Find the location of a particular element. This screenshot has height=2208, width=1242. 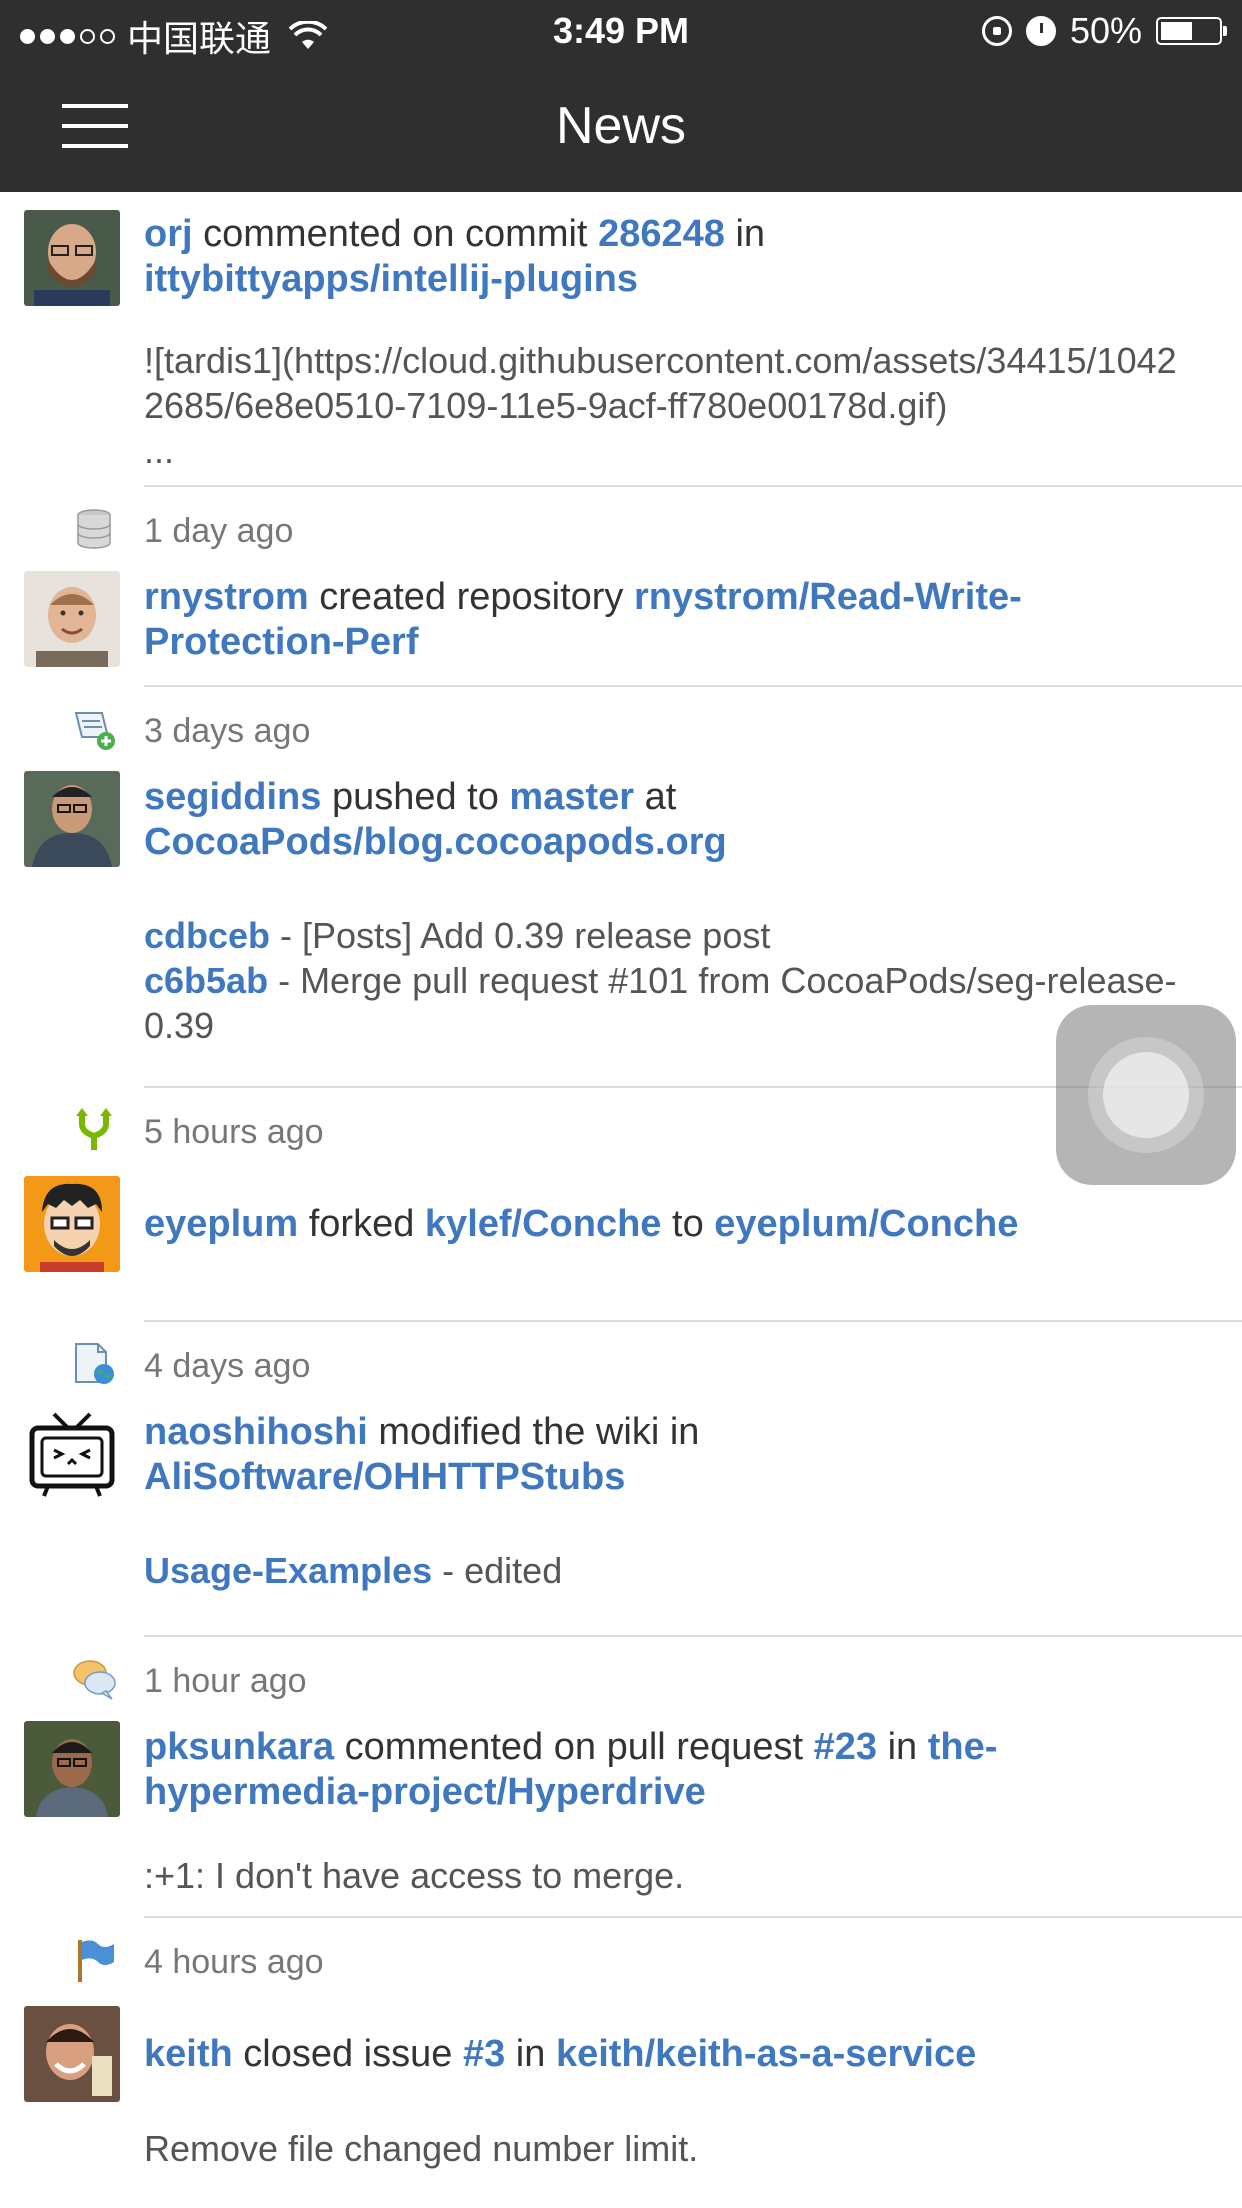

battery-icon is located at coordinates (1191, 31).